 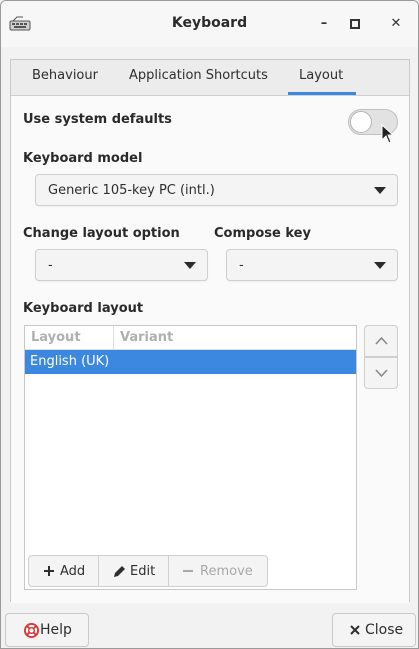 I want to click on mouse-pointer-icon, so click(x=388, y=134).